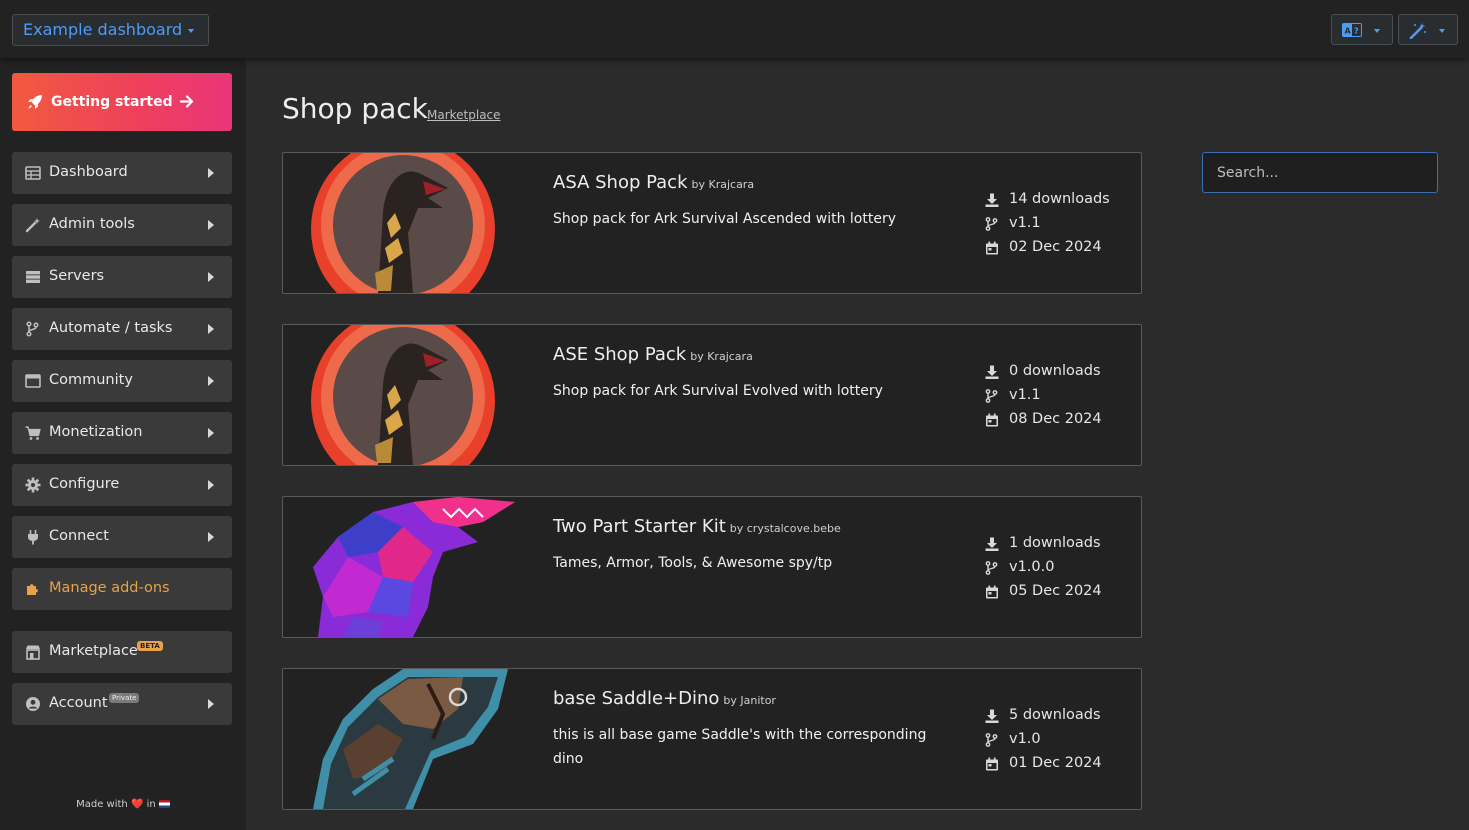 The height and width of the screenshot is (830, 1469). Describe the element at coordinates (164, 804) in the screenshot. I see `flag-icon` at that location.